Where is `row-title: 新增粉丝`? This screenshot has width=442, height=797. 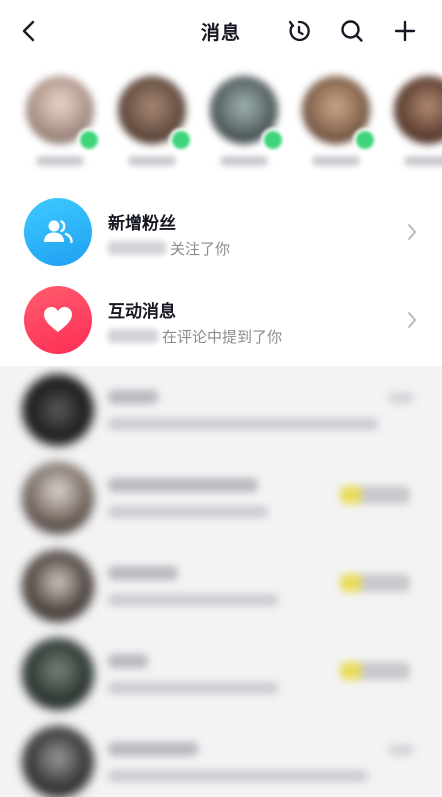
row-title: 新增粉丝 is located at coordinates (142, 224).